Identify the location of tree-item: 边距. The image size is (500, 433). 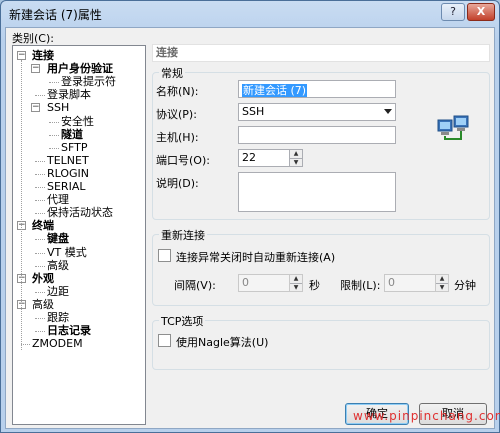
(58, 291).